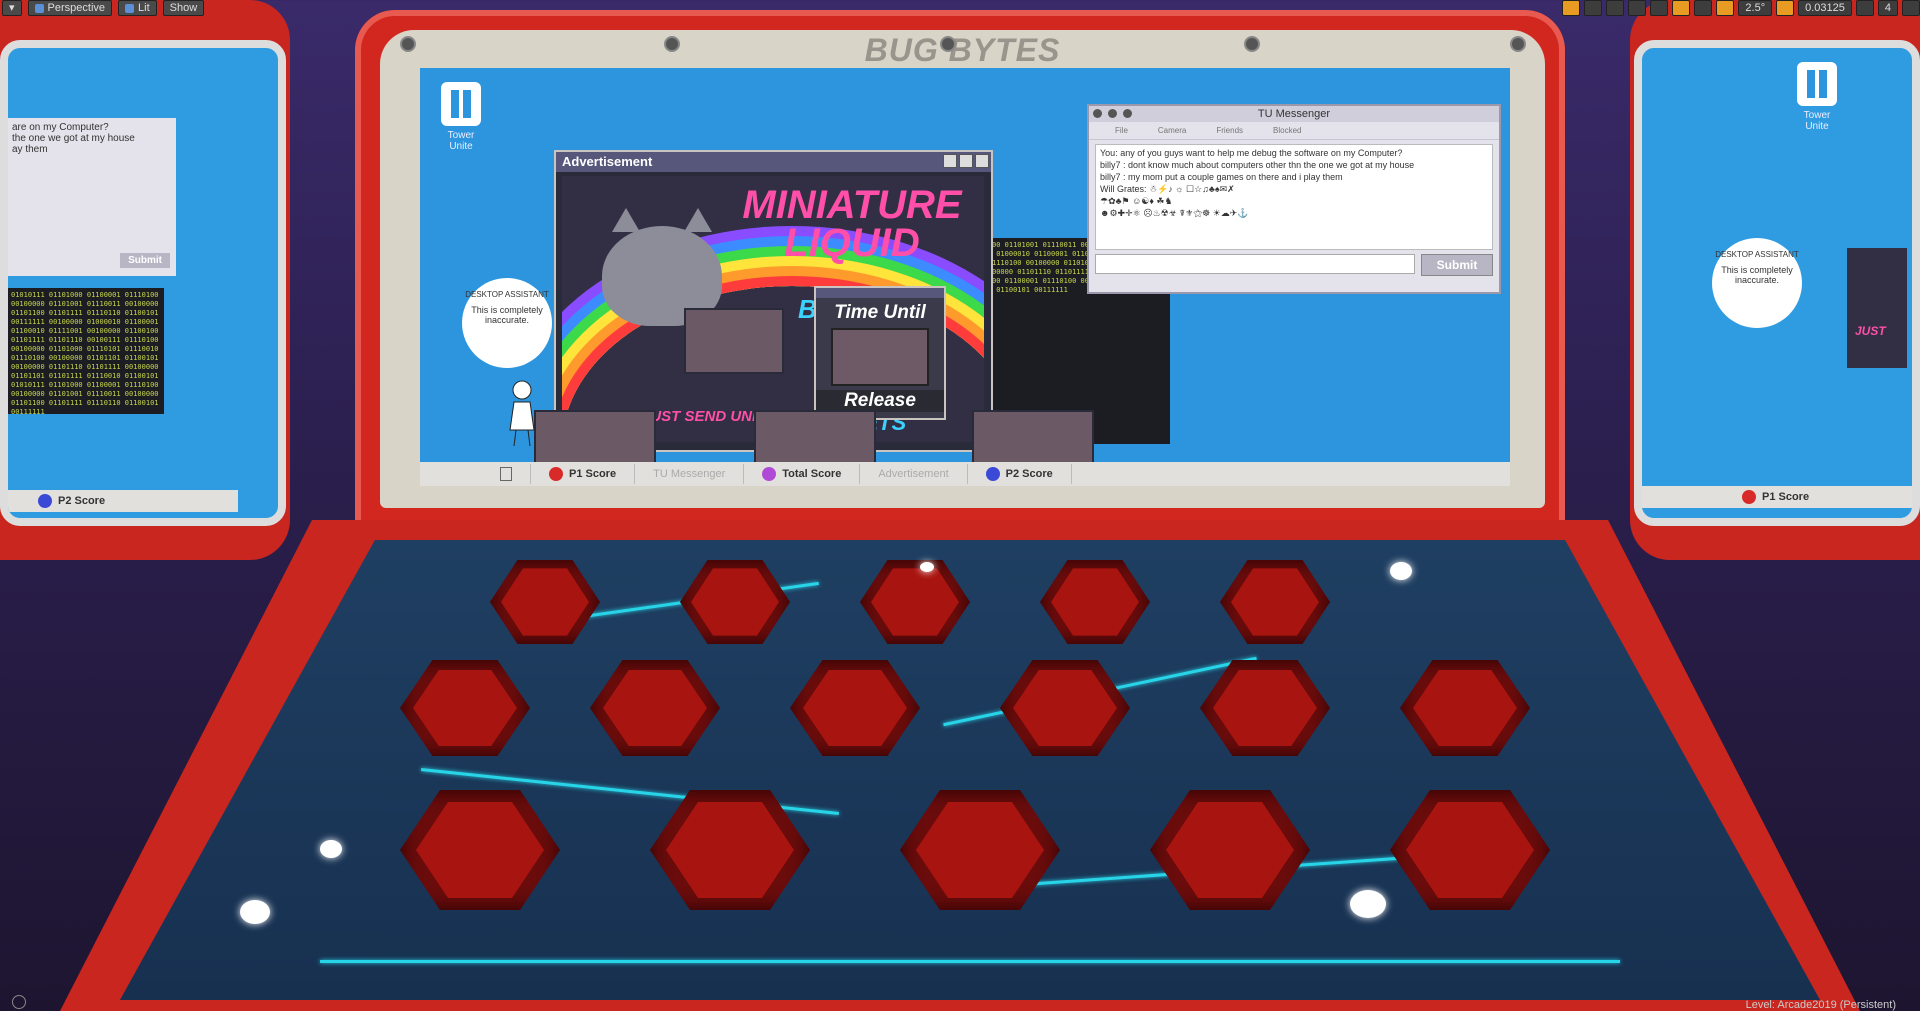 The width and height of the screenshot is (1920, 1011). What do you see at coordinates (914, 474) in the screenshot?
I see `taskbar-advertisement: Advertisement` at bounding box center [914, 474].